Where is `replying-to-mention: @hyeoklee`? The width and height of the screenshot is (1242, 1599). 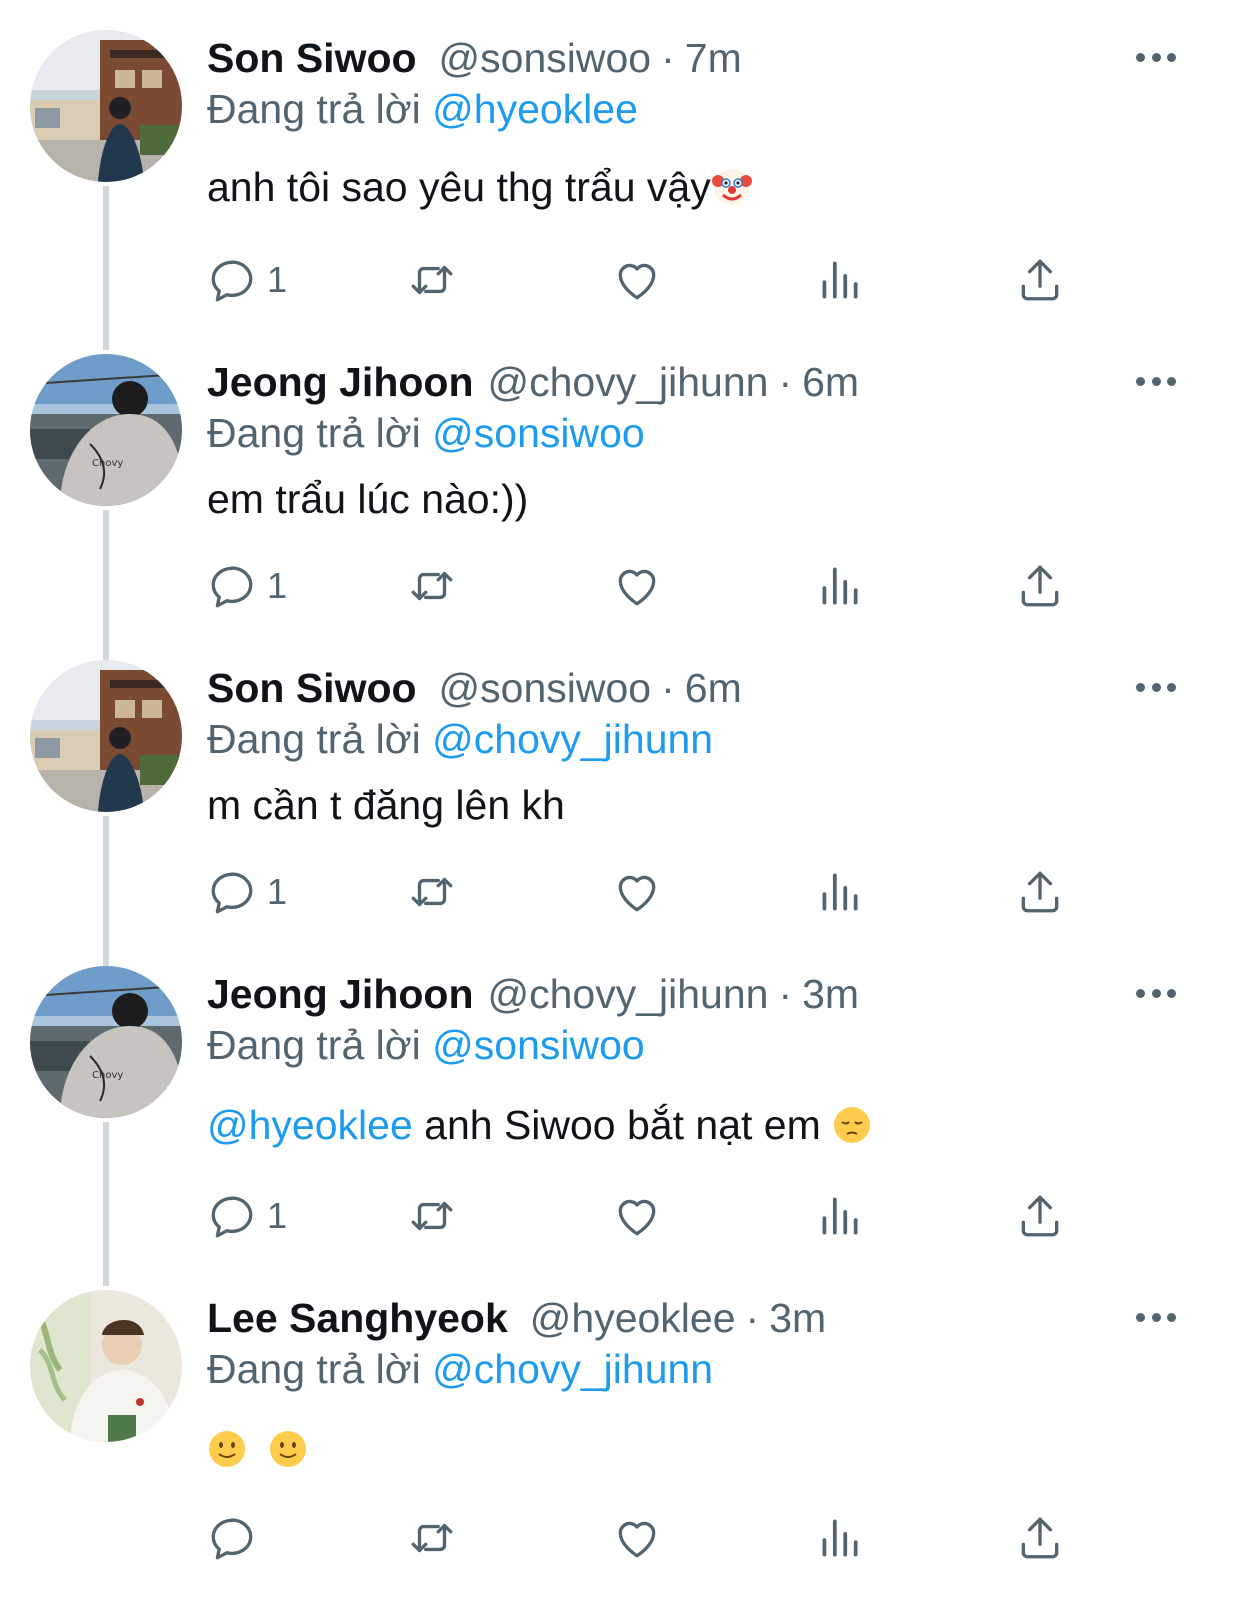
replying-to-mention: @hyeoklee is located at coordinates (535, 109).